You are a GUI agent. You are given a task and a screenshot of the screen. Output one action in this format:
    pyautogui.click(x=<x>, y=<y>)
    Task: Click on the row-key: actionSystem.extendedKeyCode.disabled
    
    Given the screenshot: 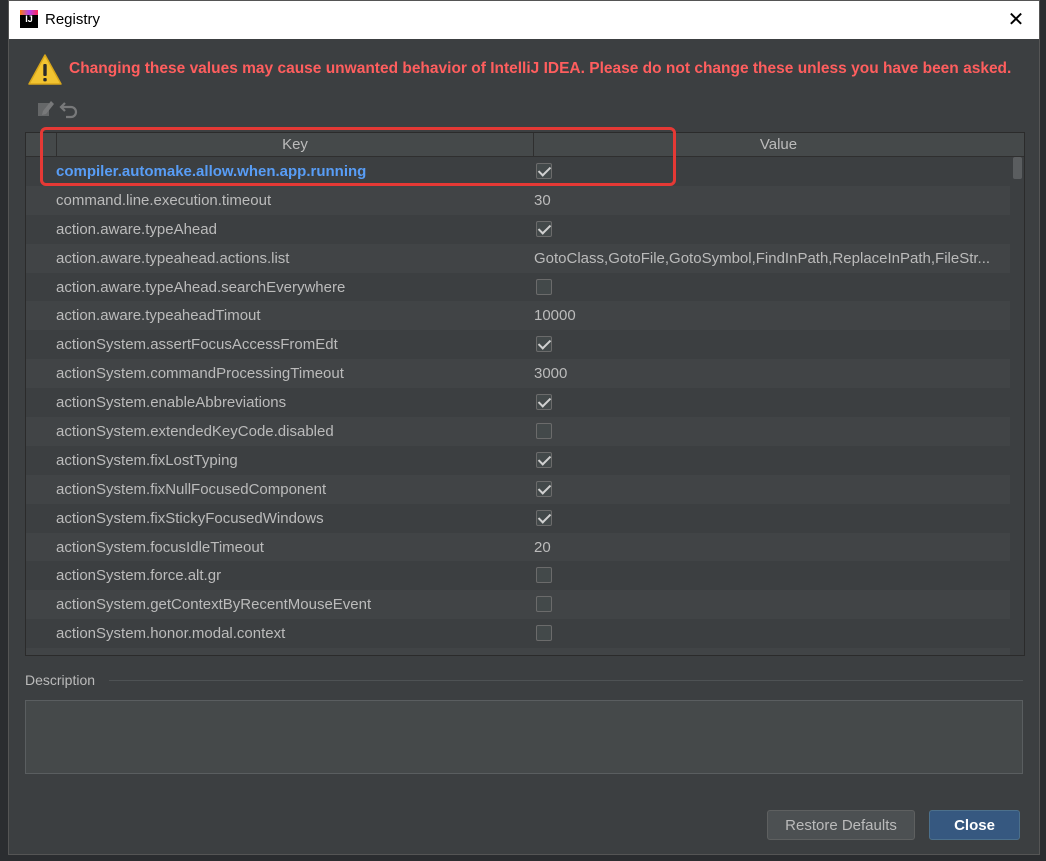 What is the action you would take?
    pyautogui.click(x=195, y=432)
    